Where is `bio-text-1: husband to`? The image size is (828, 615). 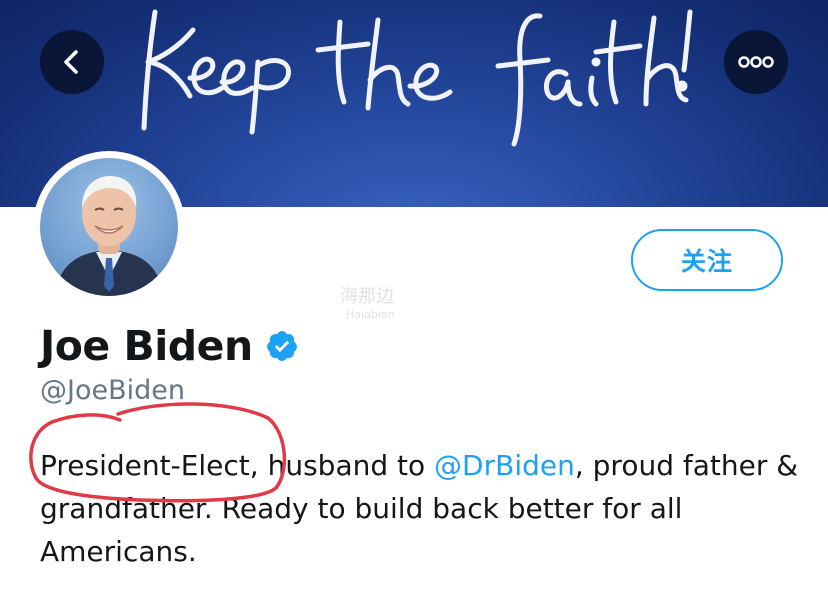 bio-text-1: husband to is located at coordinates (346, 465).